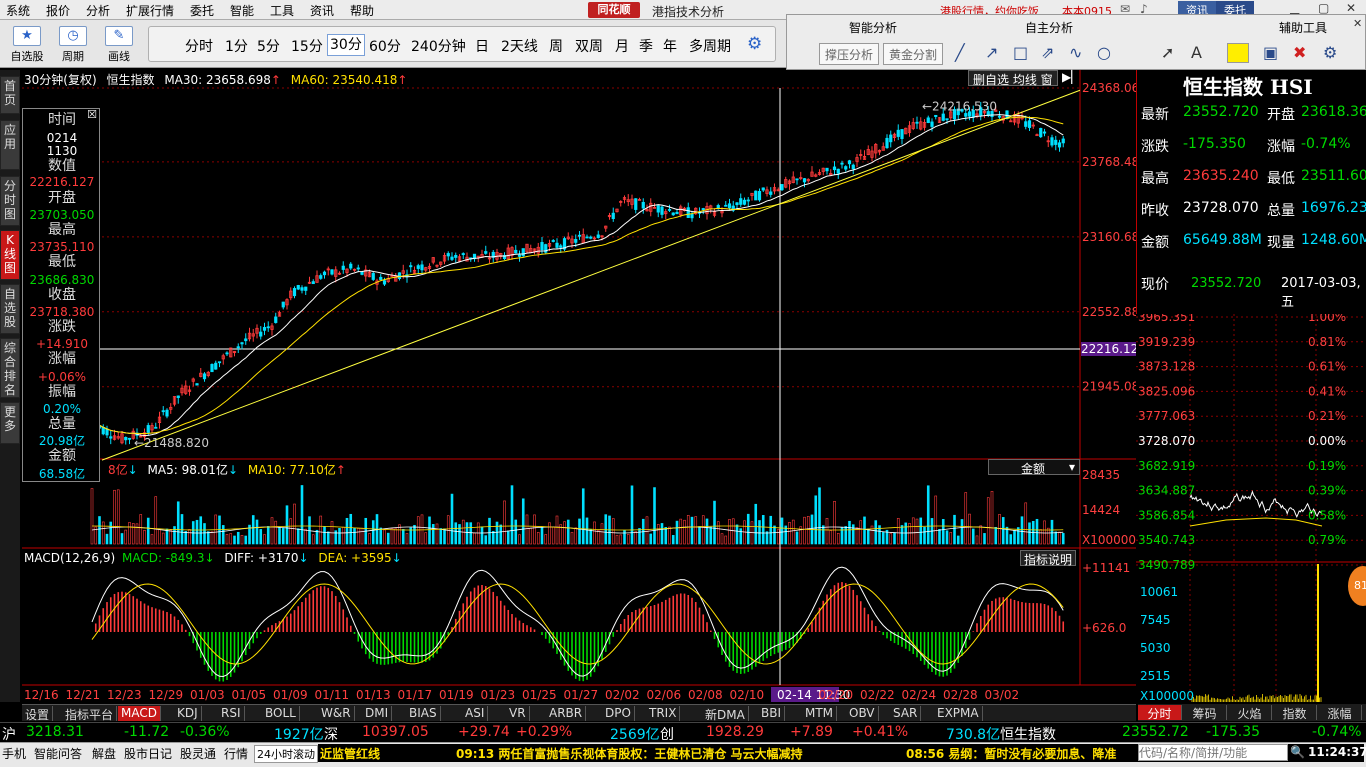 The image size is (1366, 767). Describe the element at coordinates (475, 713) in the screenshot. I see `tab-9: ASI` at that location.